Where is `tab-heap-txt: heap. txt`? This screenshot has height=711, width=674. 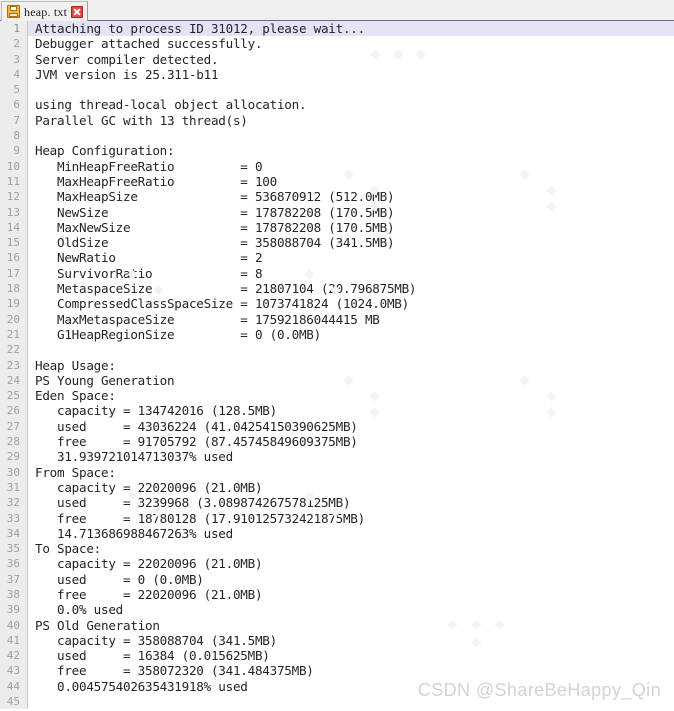 tab-heap-txt: heap. txt is located at coordinates (45, 11).